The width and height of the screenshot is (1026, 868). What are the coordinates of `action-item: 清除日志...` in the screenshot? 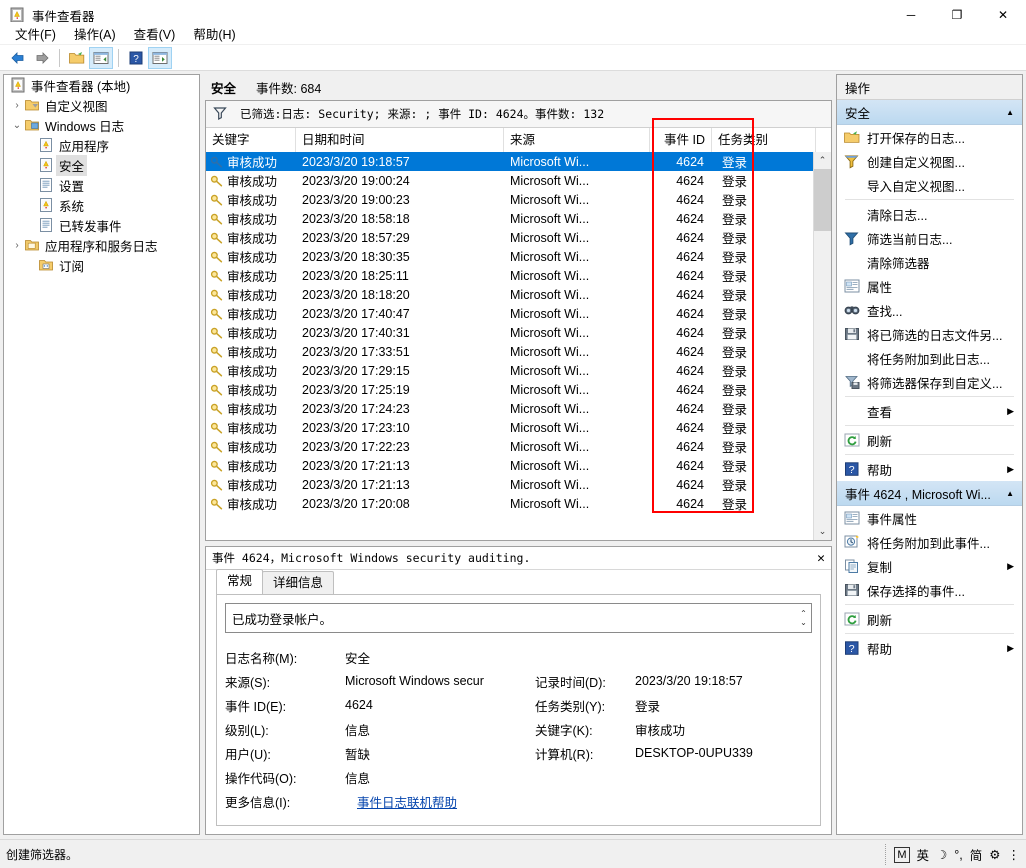 It's located at (929, 214).